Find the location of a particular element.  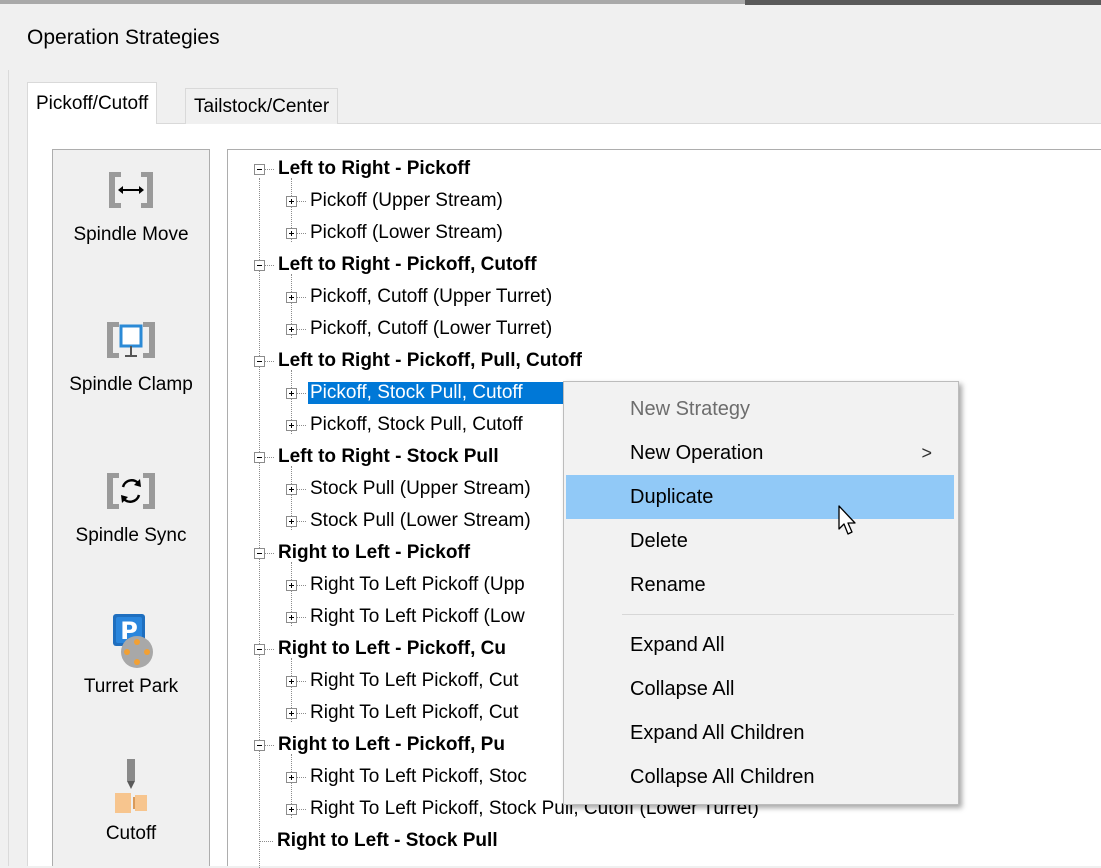

menu-item-label: Collapse All Children is located at coordinates (722, 776).